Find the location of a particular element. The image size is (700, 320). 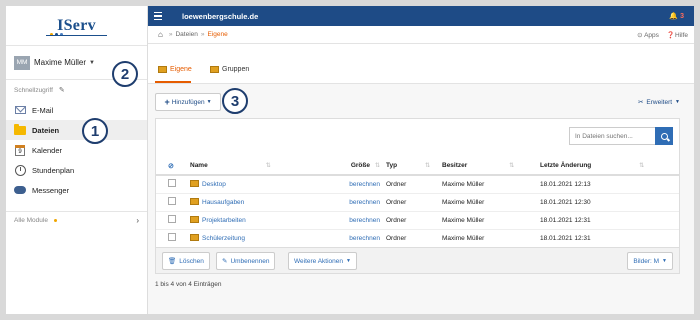

extended-button: ✂ Erweitert ▼ is located at coordinates (658, 102).